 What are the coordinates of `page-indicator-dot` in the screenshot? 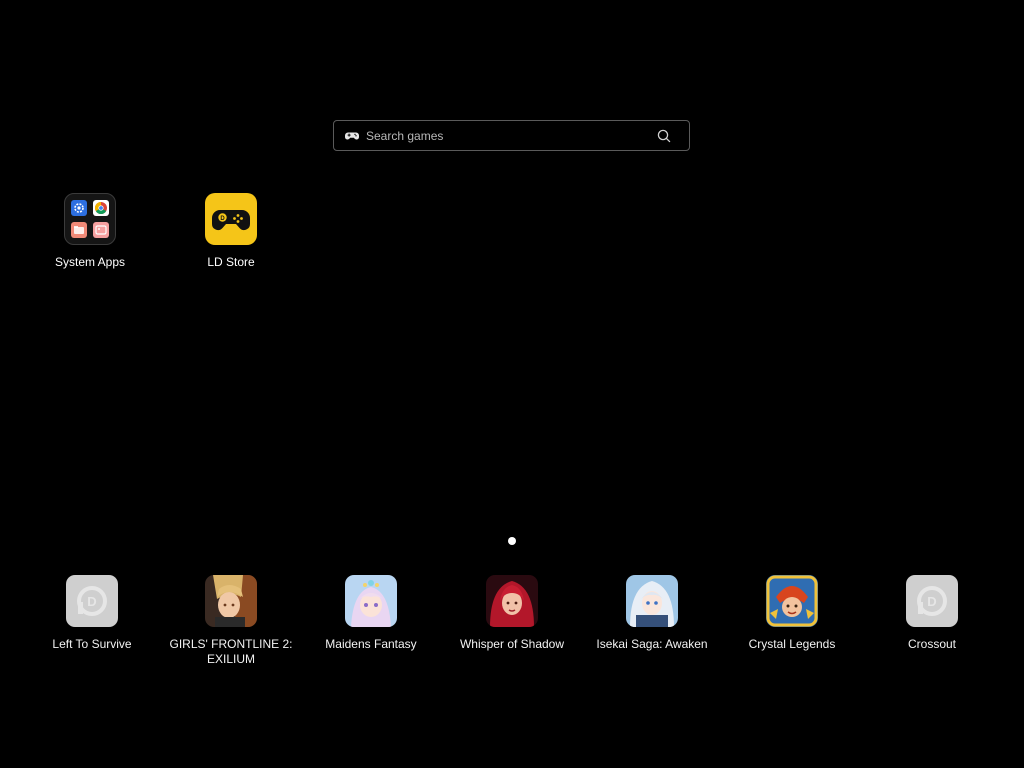 It's located at (512, 541).